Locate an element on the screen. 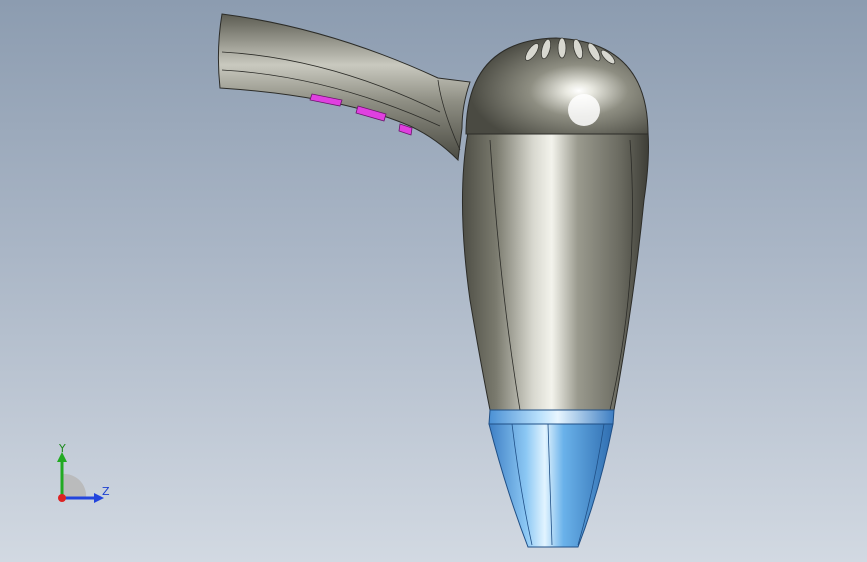 Image resolution: width=867 pixels, height=562 pixels. orientation-triad: Y Z is located at coordinates (84, 478).